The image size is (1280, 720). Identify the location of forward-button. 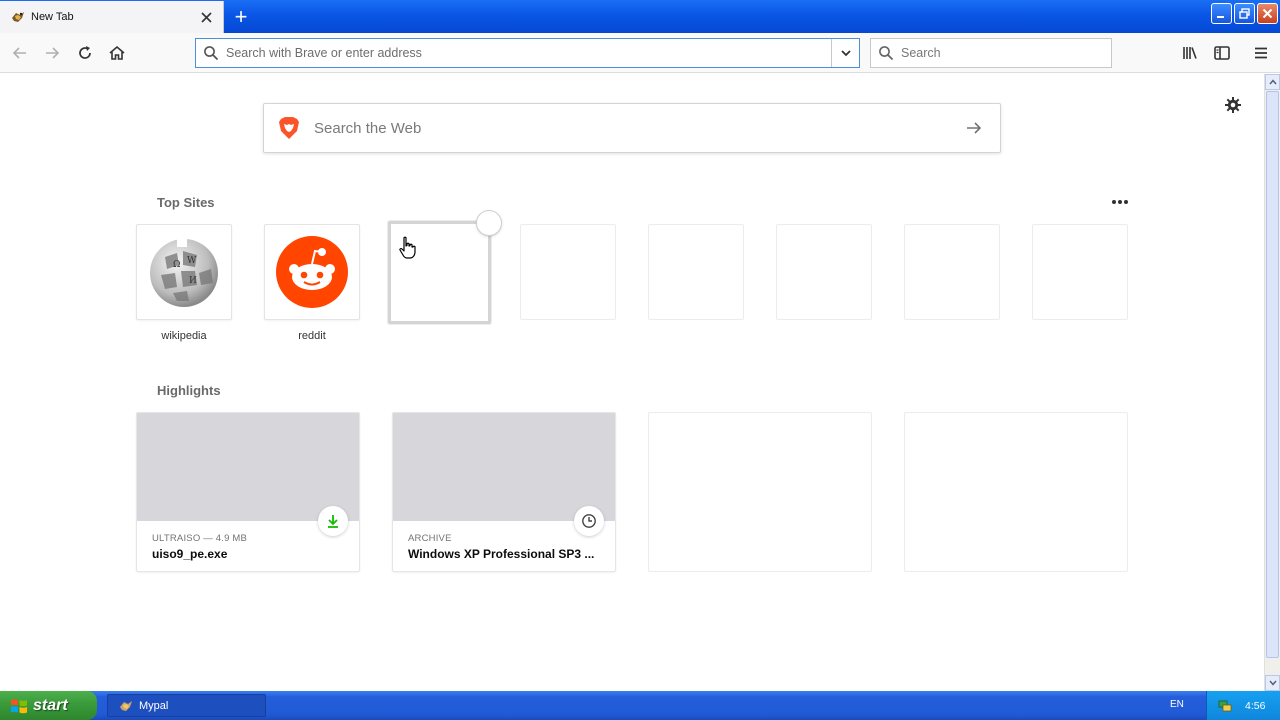
(52, 53).